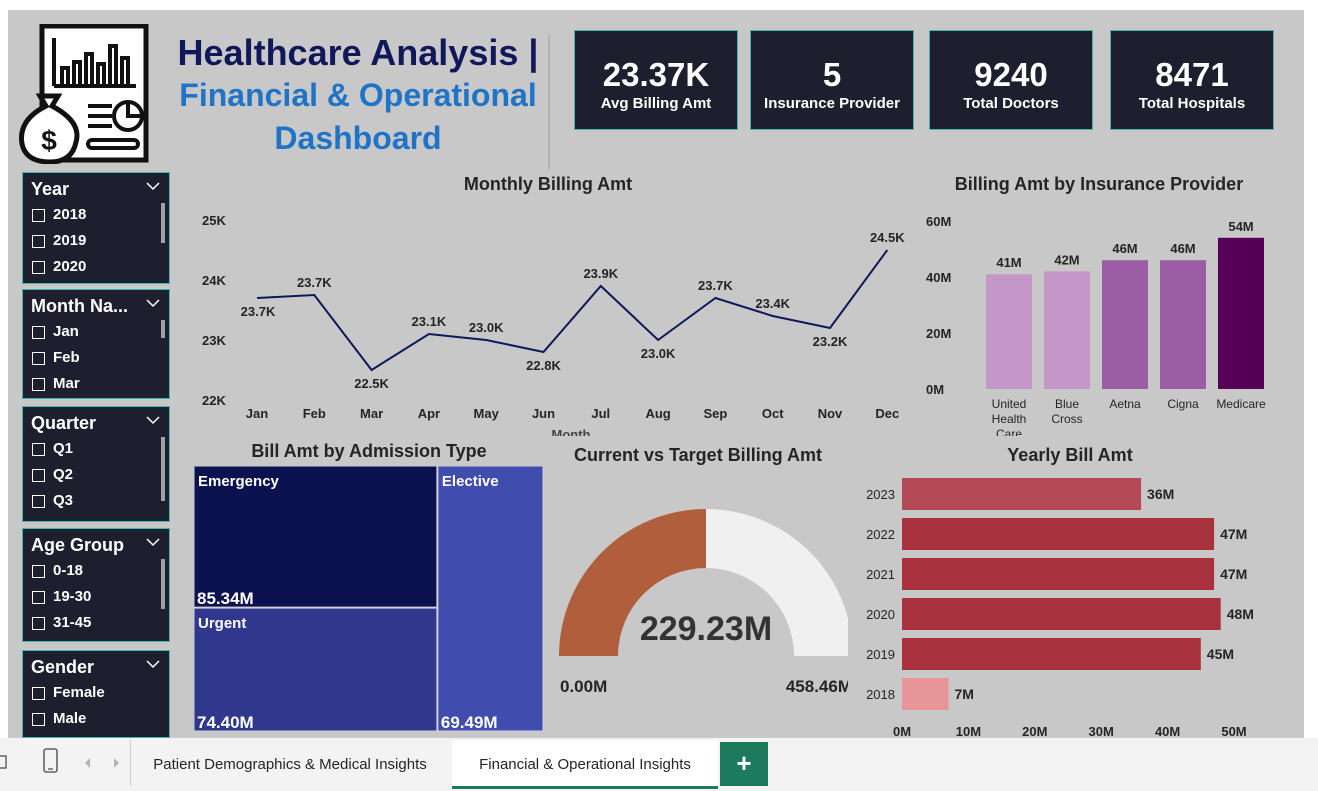 The width and height of the screenshot is (1318, 791). What do you see at coordinates (289, 763) in the screenshot?
I see `tab-patient-demographics: Patient Demographics & Medical Insights` at bounding box center [289, 763].